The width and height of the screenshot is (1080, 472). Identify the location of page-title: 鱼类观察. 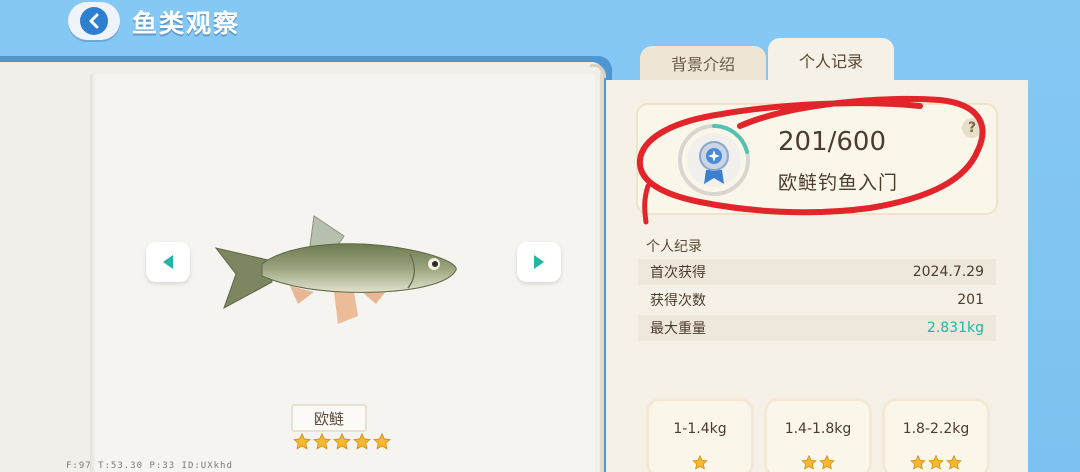
(186, 23).